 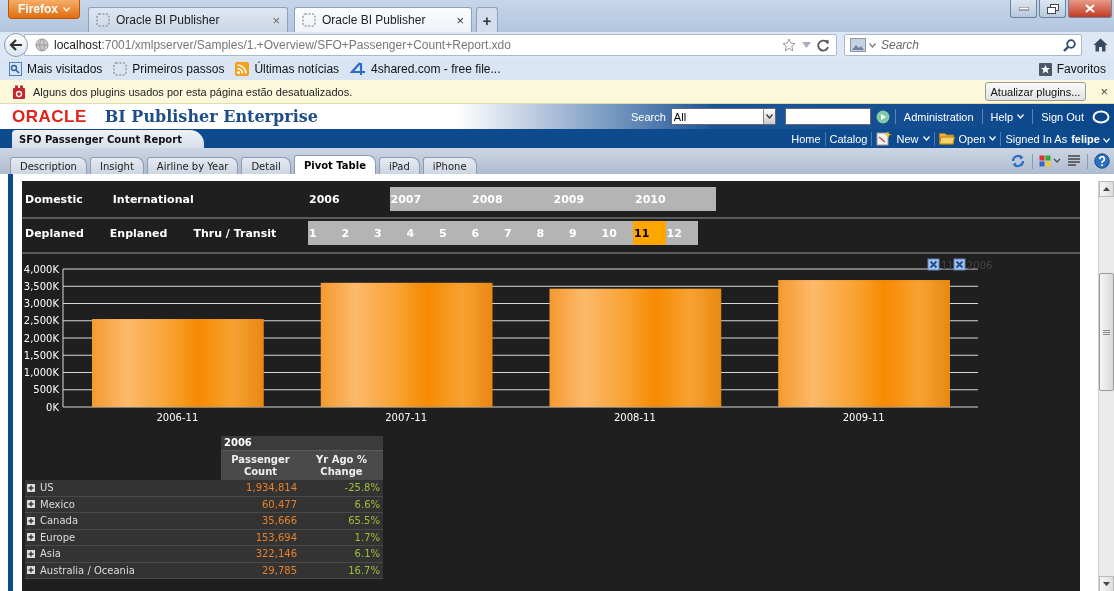 I want to click on report-tab: Airline by Year, so click(x=192, y=165).